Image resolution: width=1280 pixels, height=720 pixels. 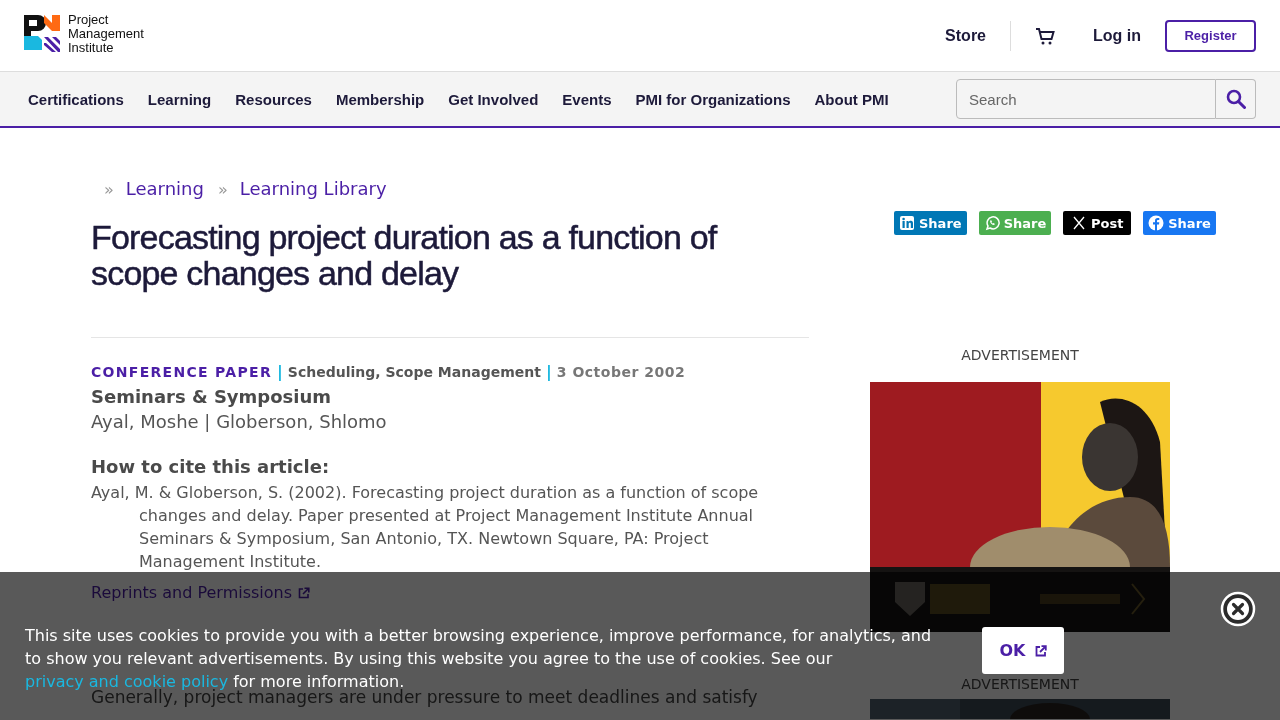 I want to click on register-button: Register, so click(x=1210, y=35).